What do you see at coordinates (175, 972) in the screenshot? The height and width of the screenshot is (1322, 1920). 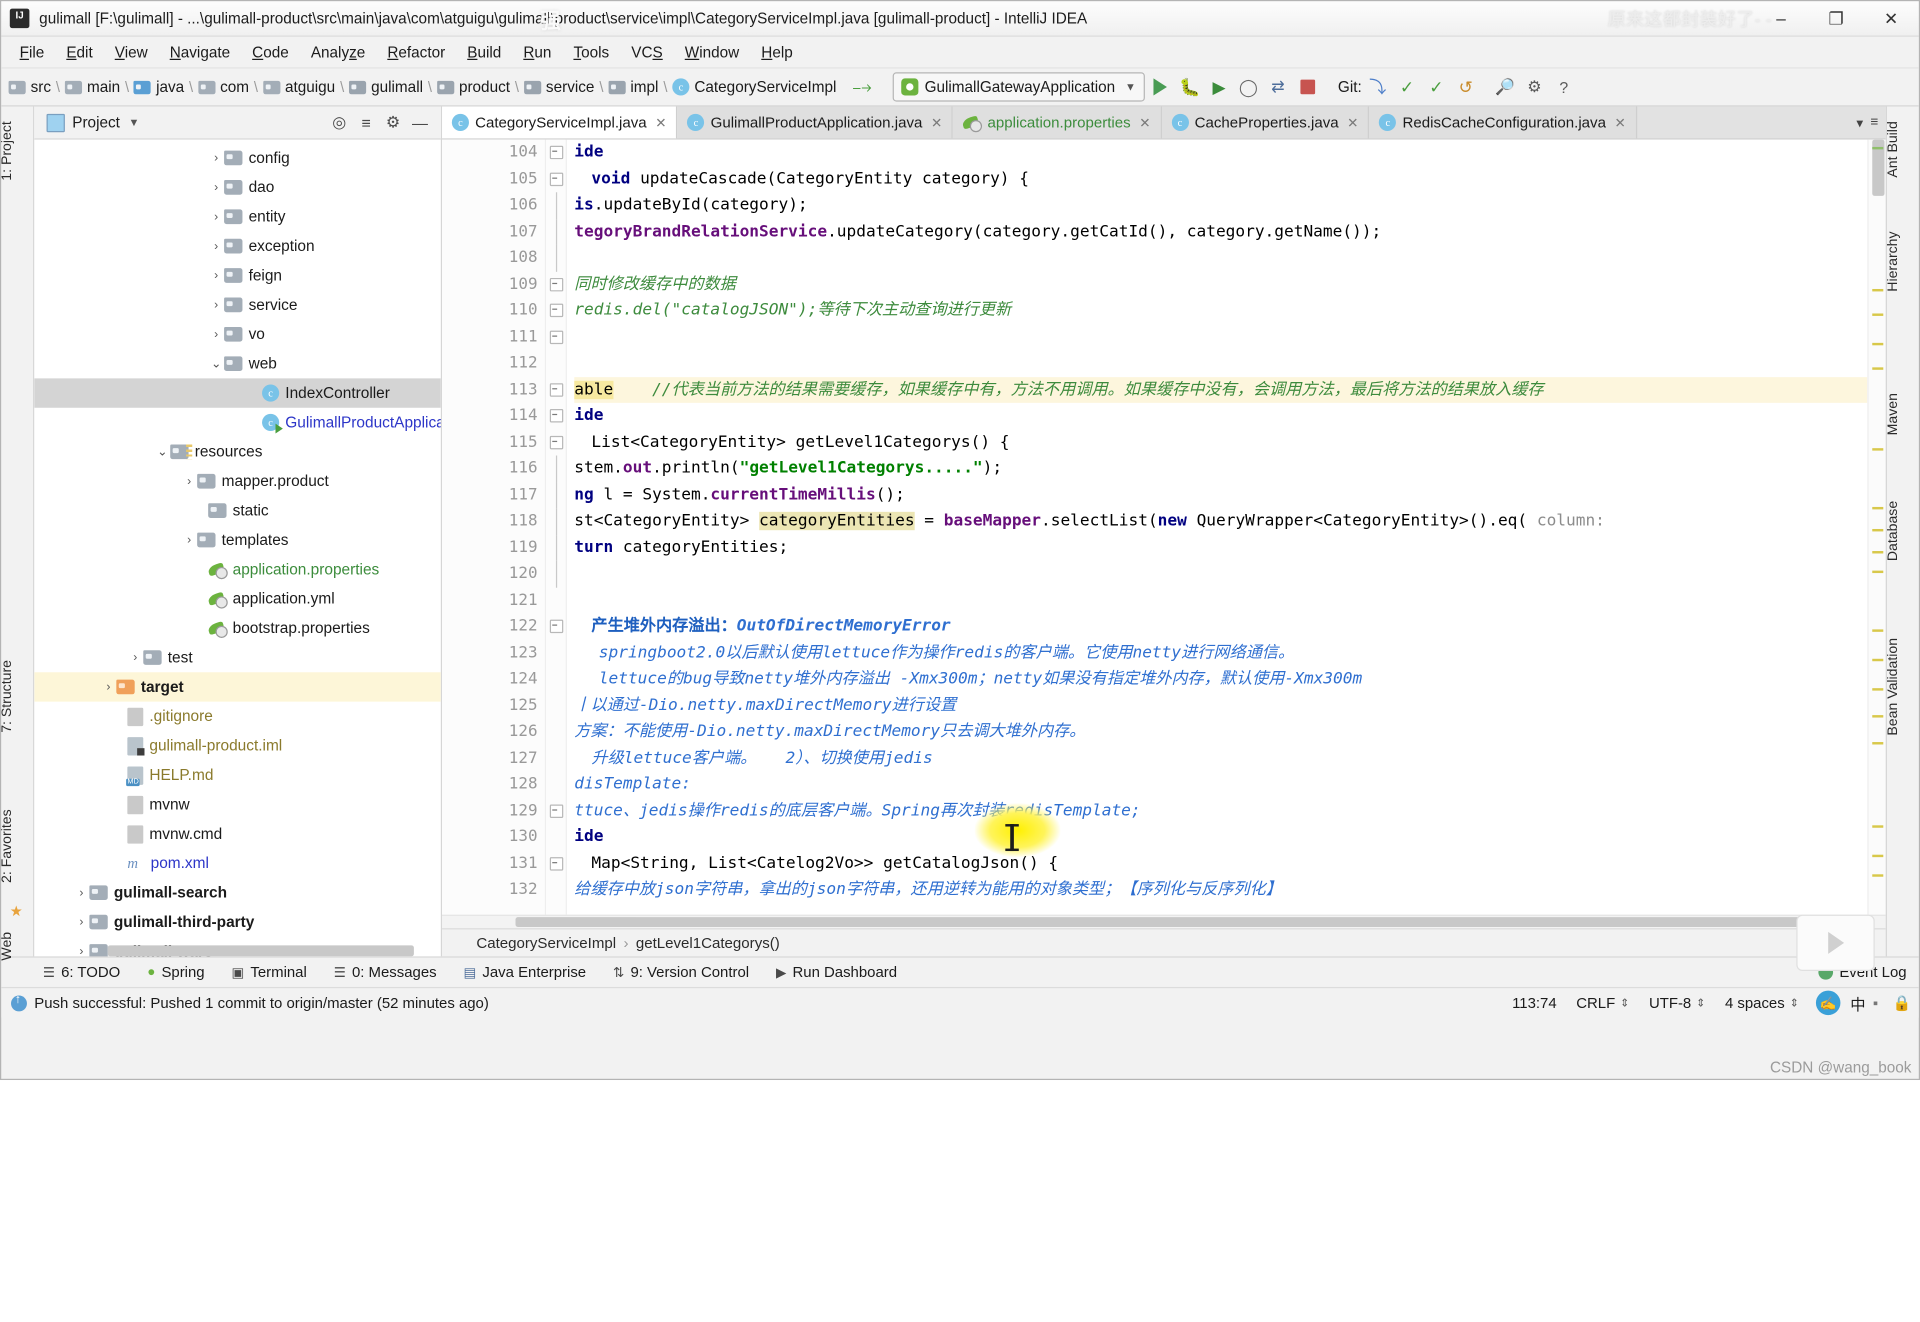 I see `tool-window-spring: ● Spring` at bounding box center [175, 972].